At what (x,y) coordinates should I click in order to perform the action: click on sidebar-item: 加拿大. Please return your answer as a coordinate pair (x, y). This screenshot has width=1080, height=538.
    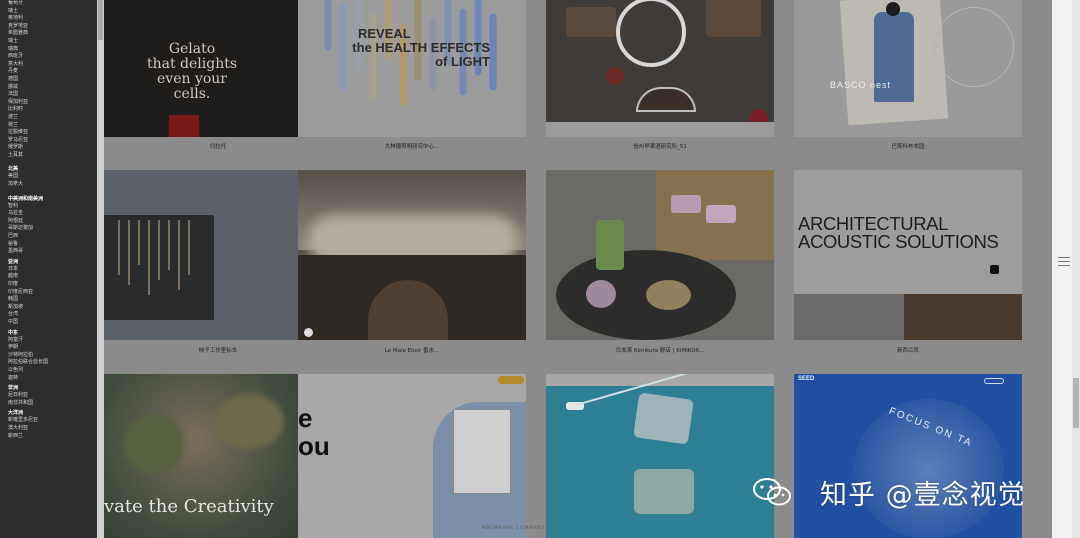
    Looking at the image, I should click on (52, 185).